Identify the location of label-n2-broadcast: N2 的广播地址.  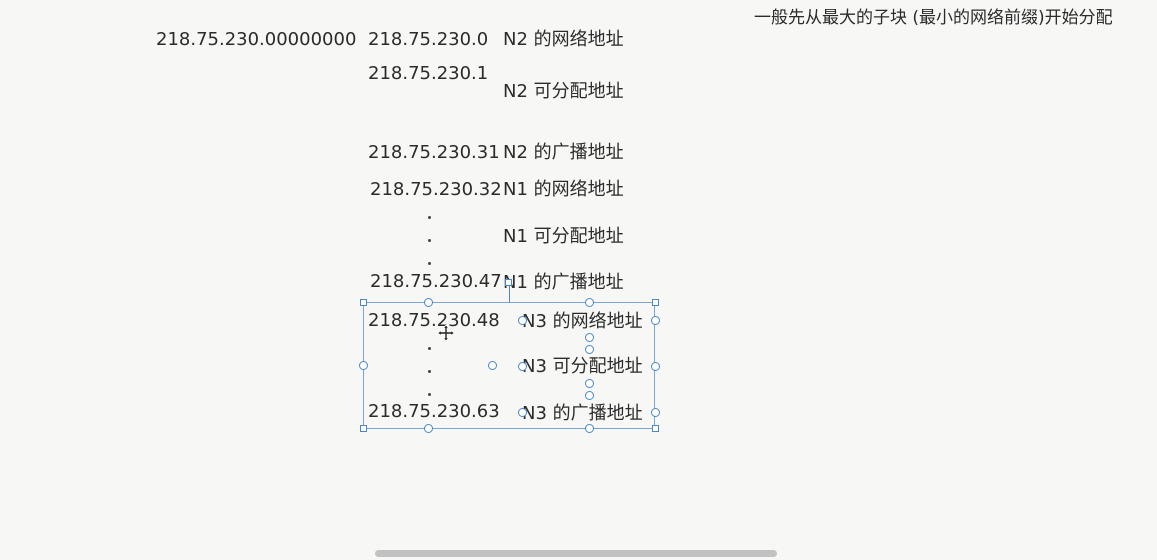
(563, 152).